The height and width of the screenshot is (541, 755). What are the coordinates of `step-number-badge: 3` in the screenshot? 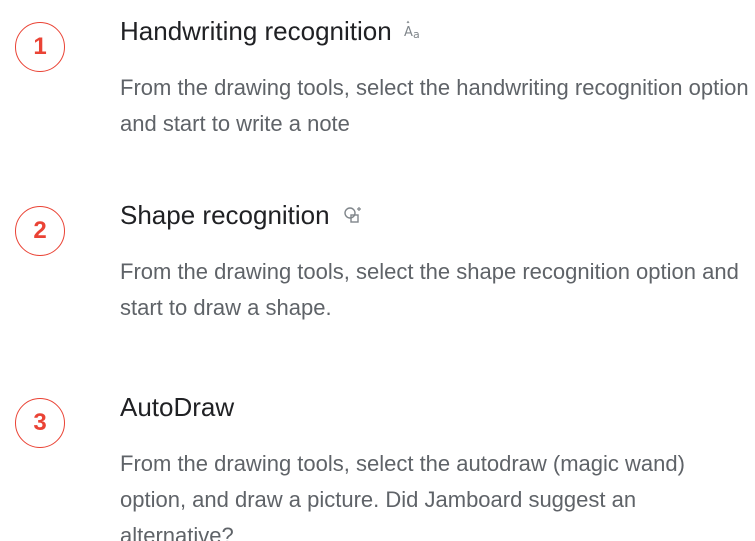 It's located at (40, 423).